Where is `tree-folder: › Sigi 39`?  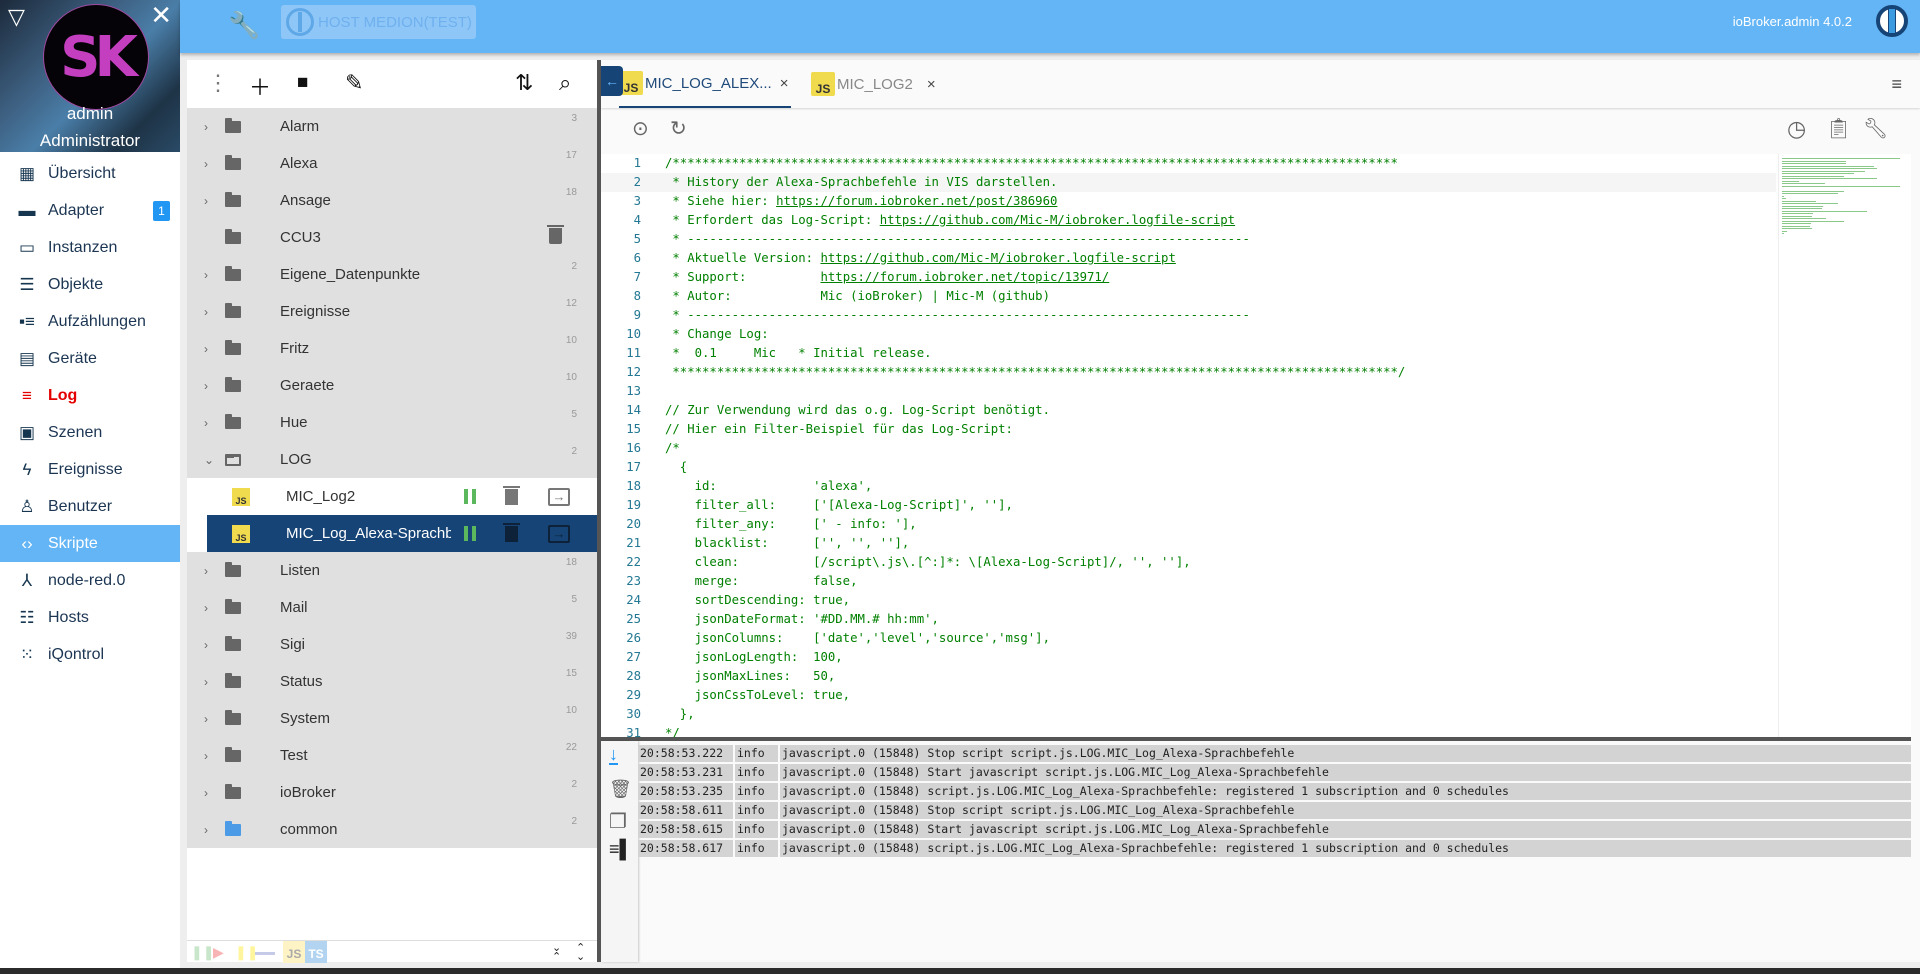
tree-folder: › Sigi 39 is located at coordinates (392, 644).